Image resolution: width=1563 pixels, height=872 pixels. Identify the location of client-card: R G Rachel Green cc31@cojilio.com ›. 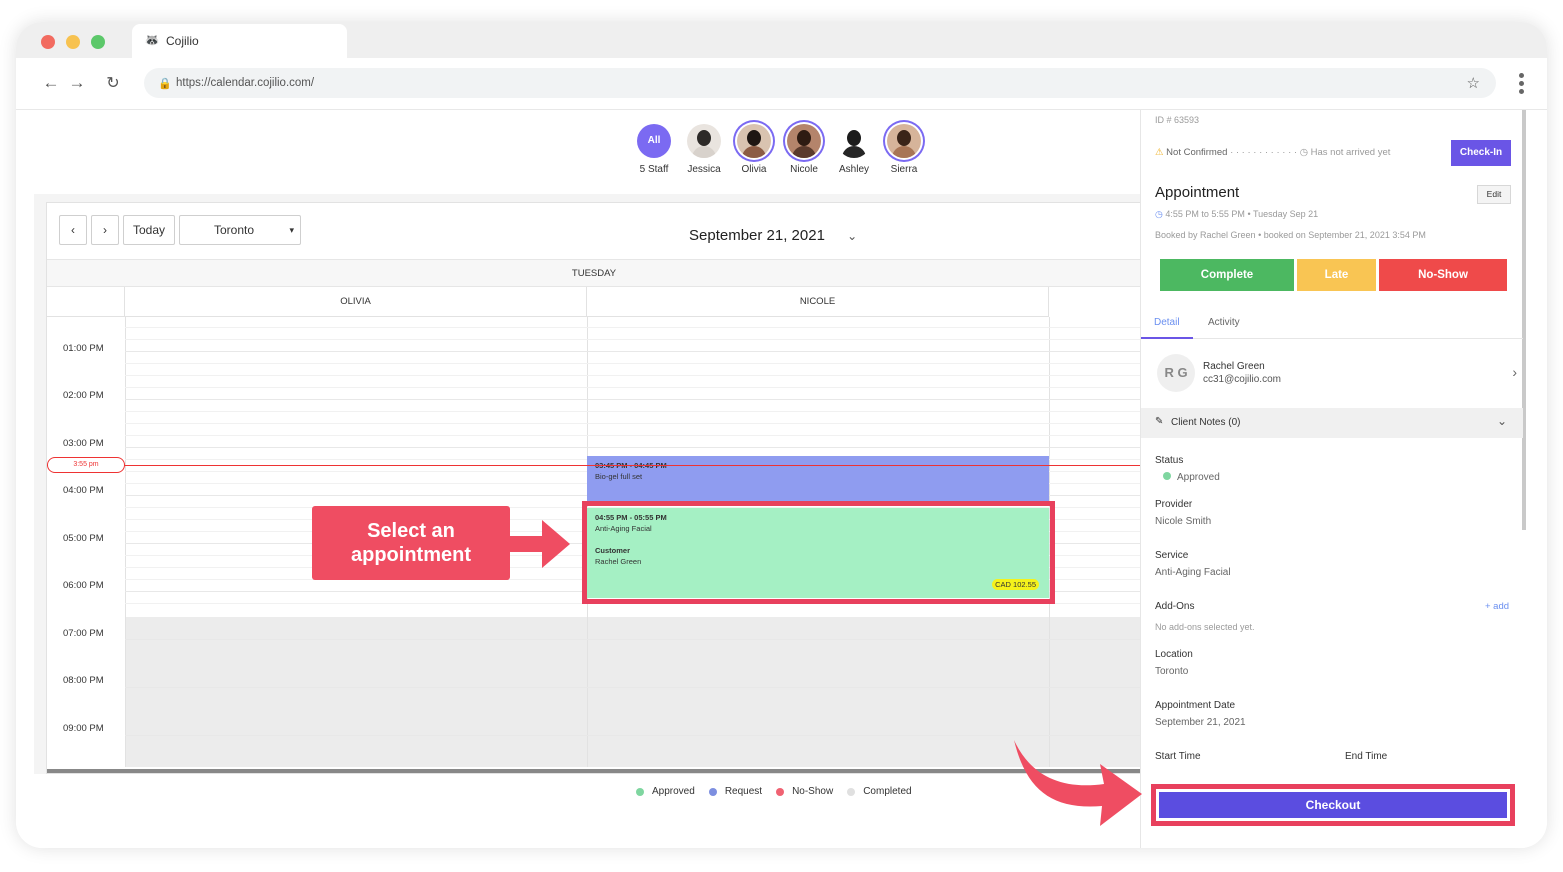
(1337, 374).